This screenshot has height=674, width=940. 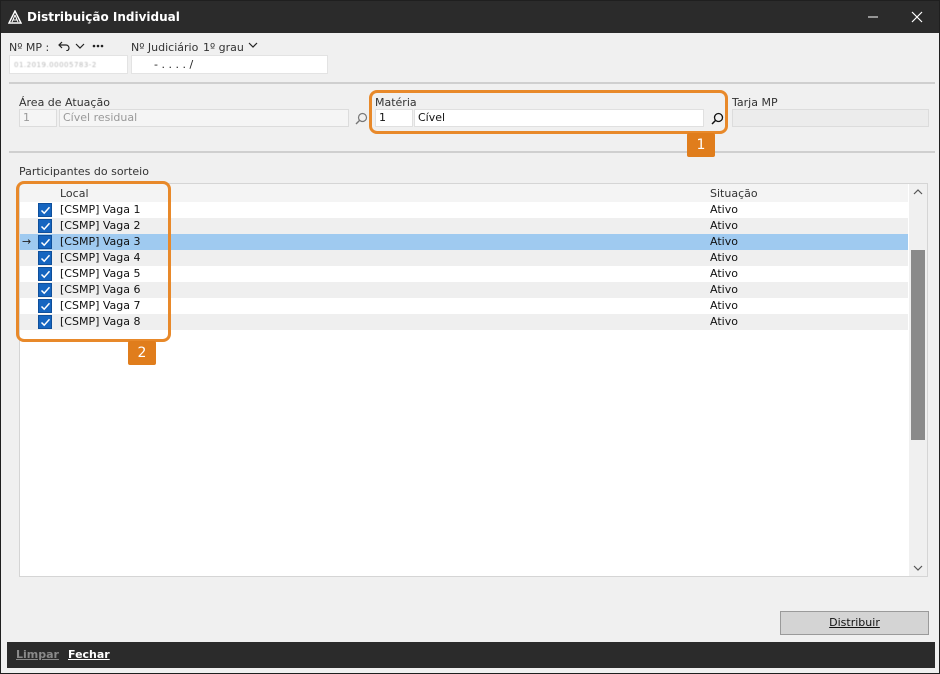 I want to click on minimize-button, so click(x=873, y=17).